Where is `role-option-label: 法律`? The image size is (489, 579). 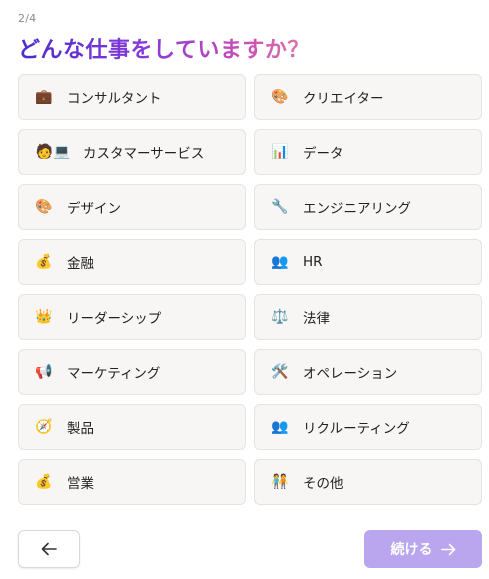
role-option-label: 法律 is located at coordinates (316, 319).